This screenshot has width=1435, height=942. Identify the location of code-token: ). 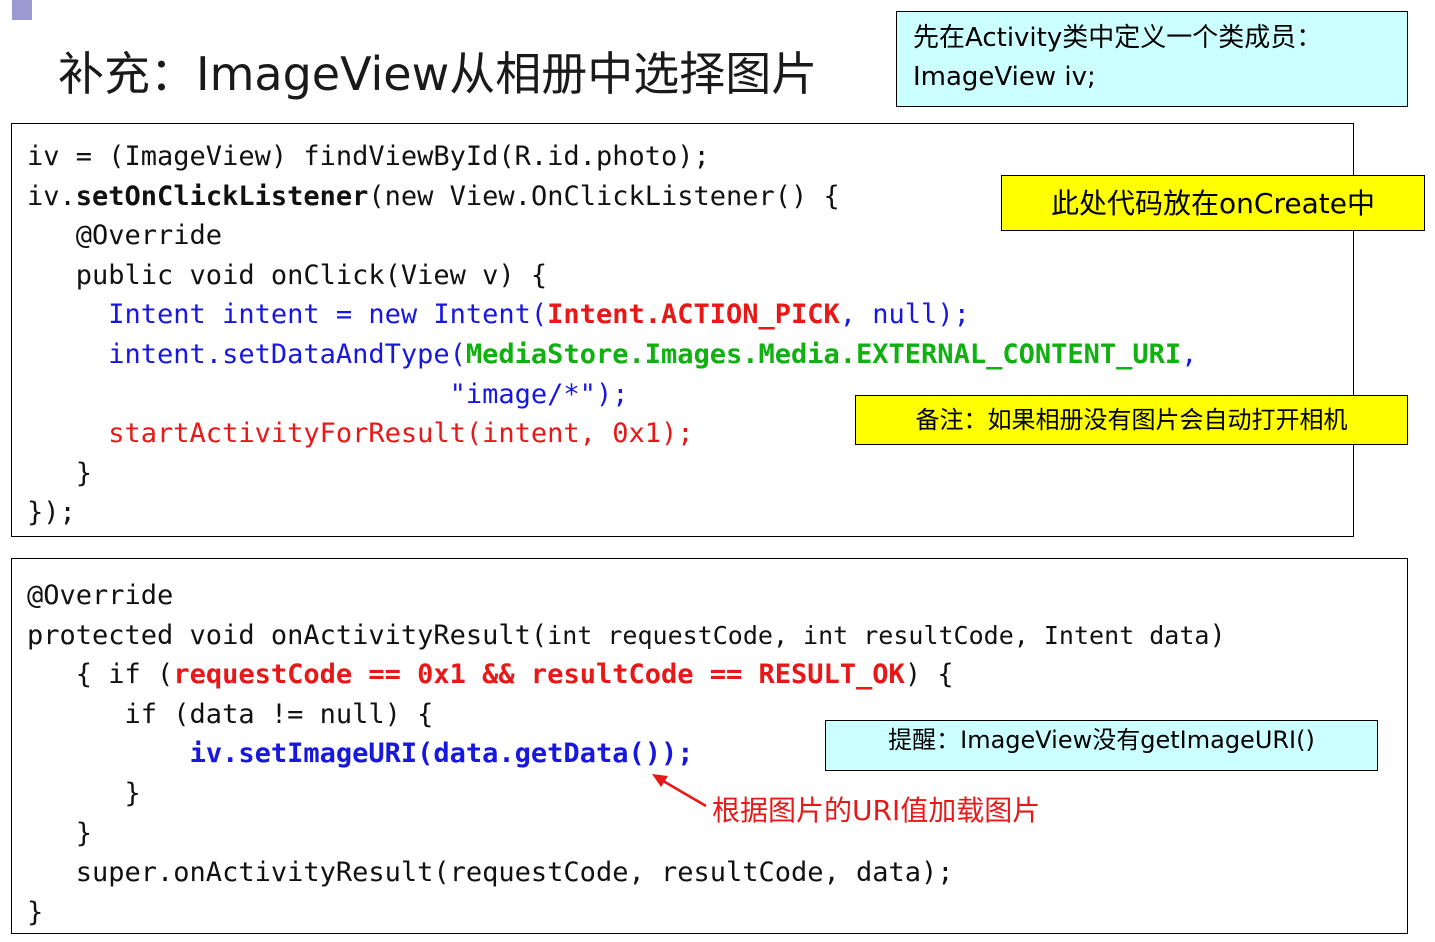
(1217, 635).